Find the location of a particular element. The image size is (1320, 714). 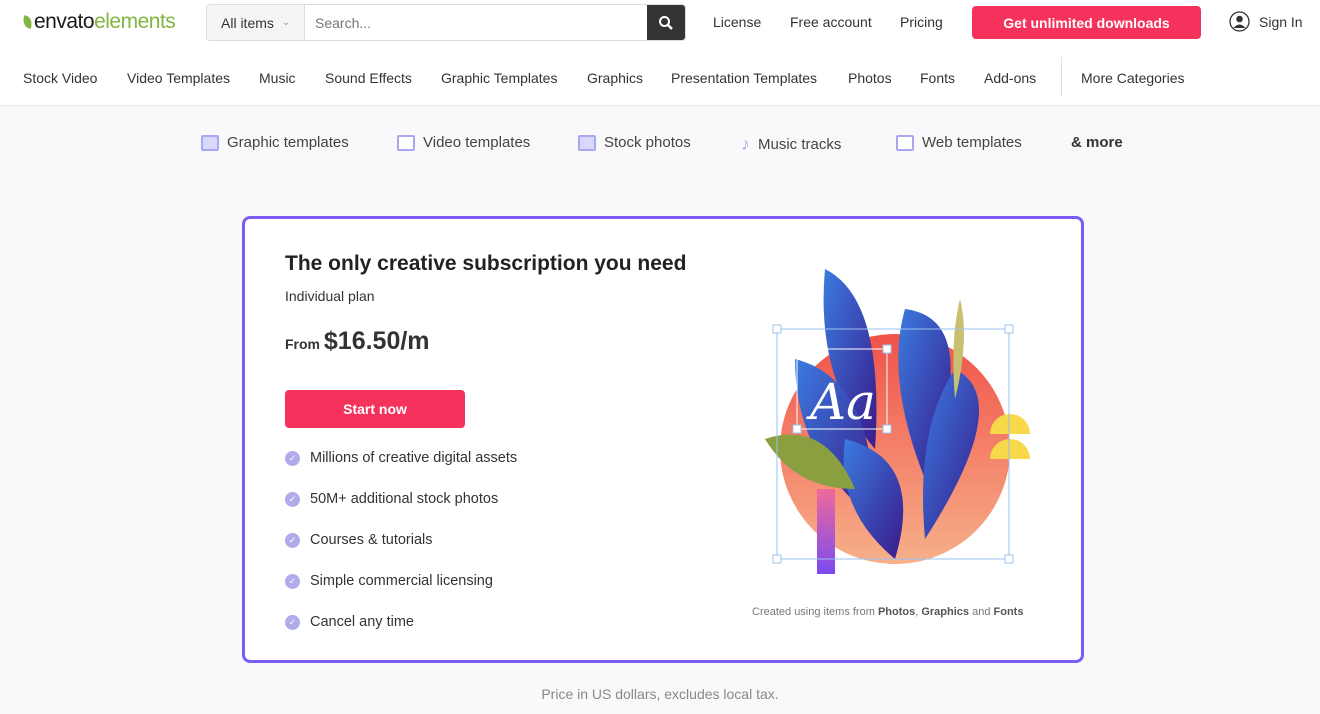

strip-stock-photos: Stock photos is located at coordinates (634, 142).